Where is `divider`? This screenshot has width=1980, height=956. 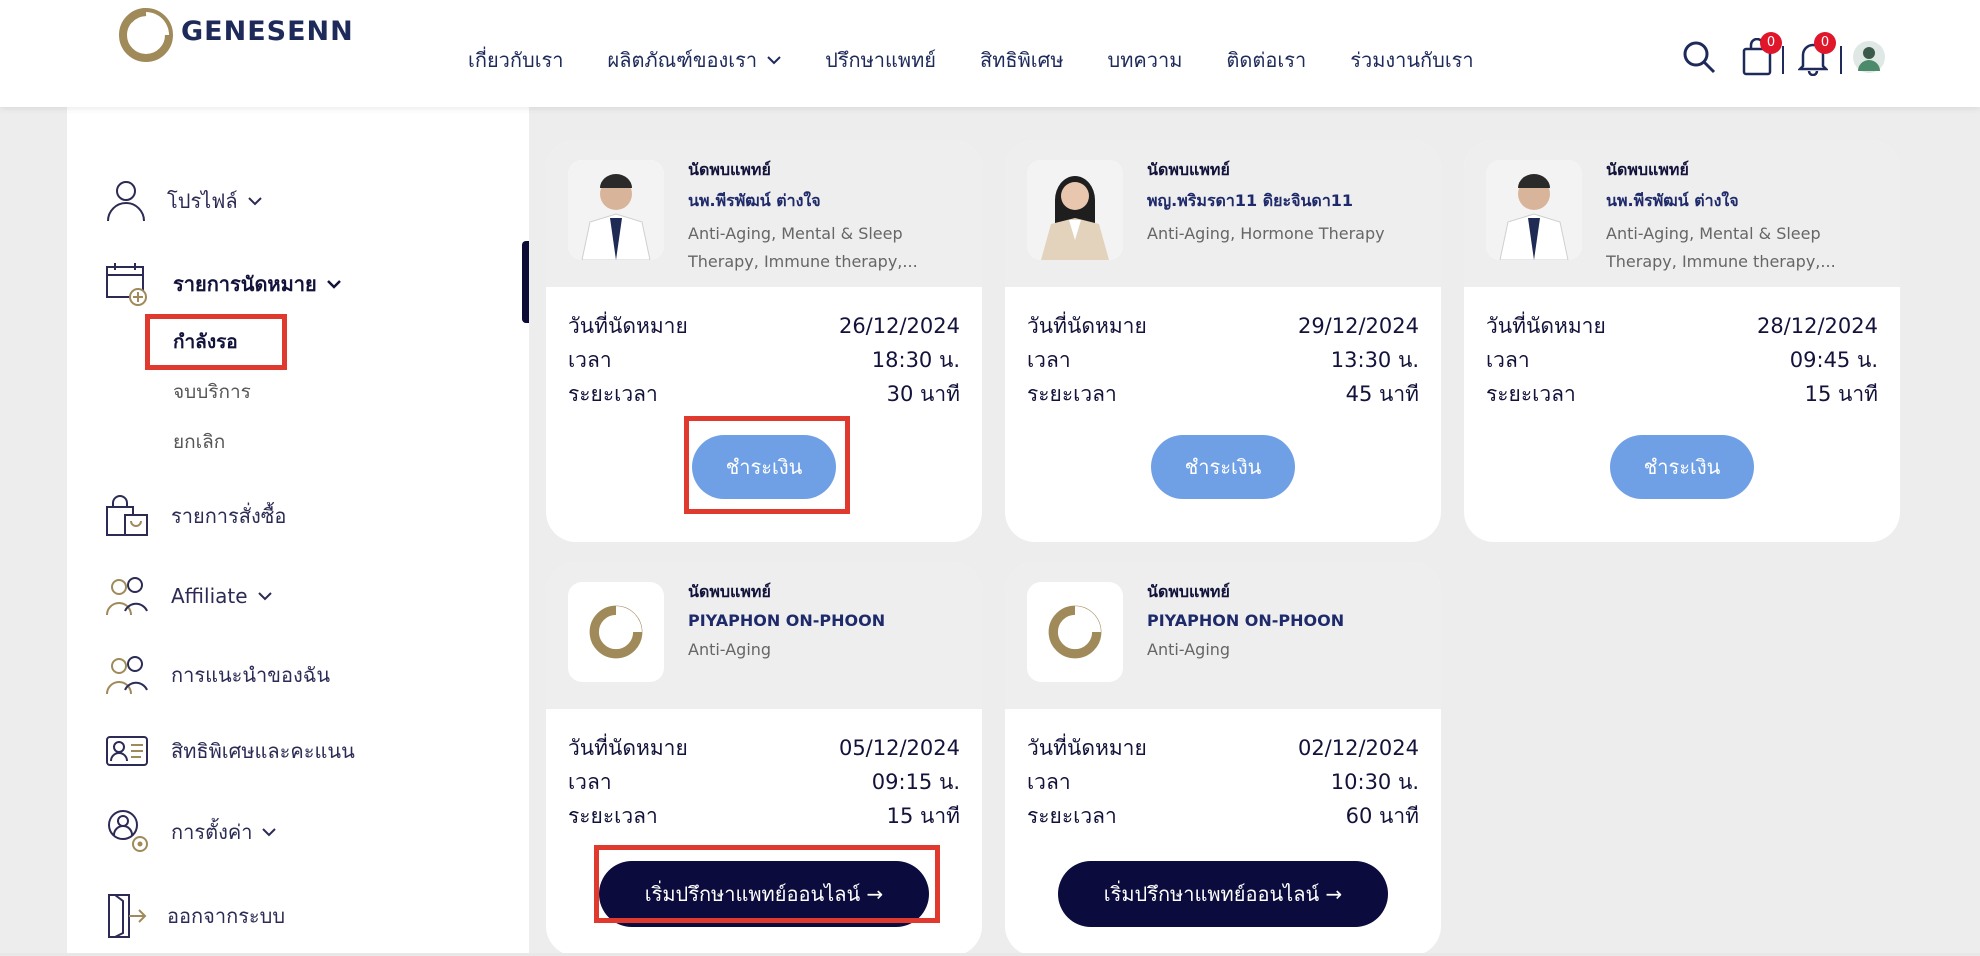
divider is located at coordinates (1783, 60).